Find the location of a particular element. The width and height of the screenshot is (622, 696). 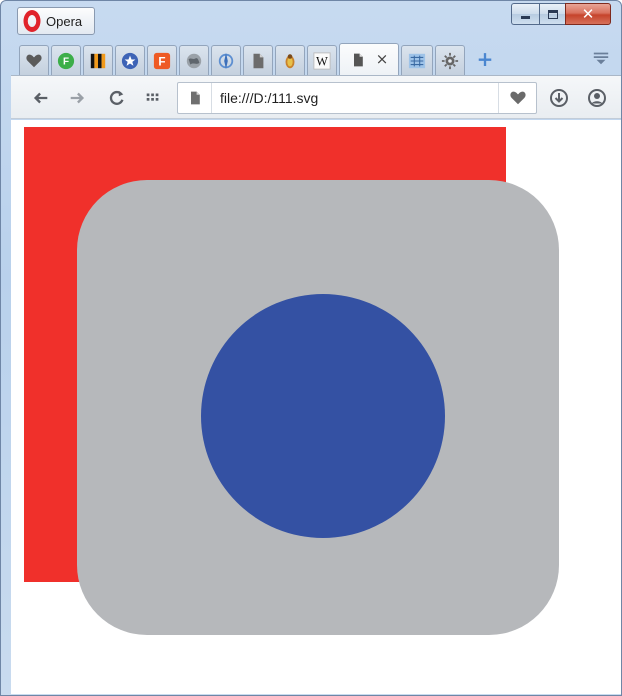

globe-icon is located at coordinates (194, 60).